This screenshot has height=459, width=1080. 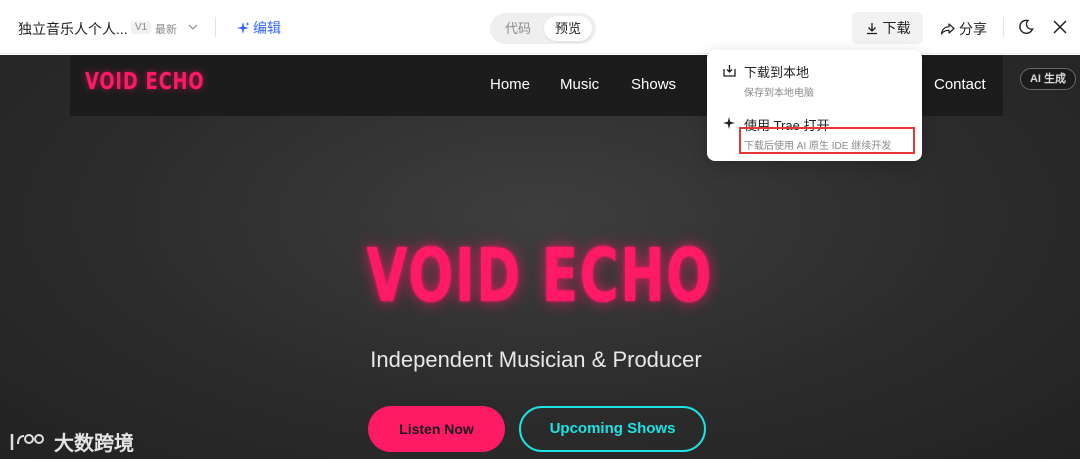 I want to click on tab-code: 代码, so click(x=518, y=28).